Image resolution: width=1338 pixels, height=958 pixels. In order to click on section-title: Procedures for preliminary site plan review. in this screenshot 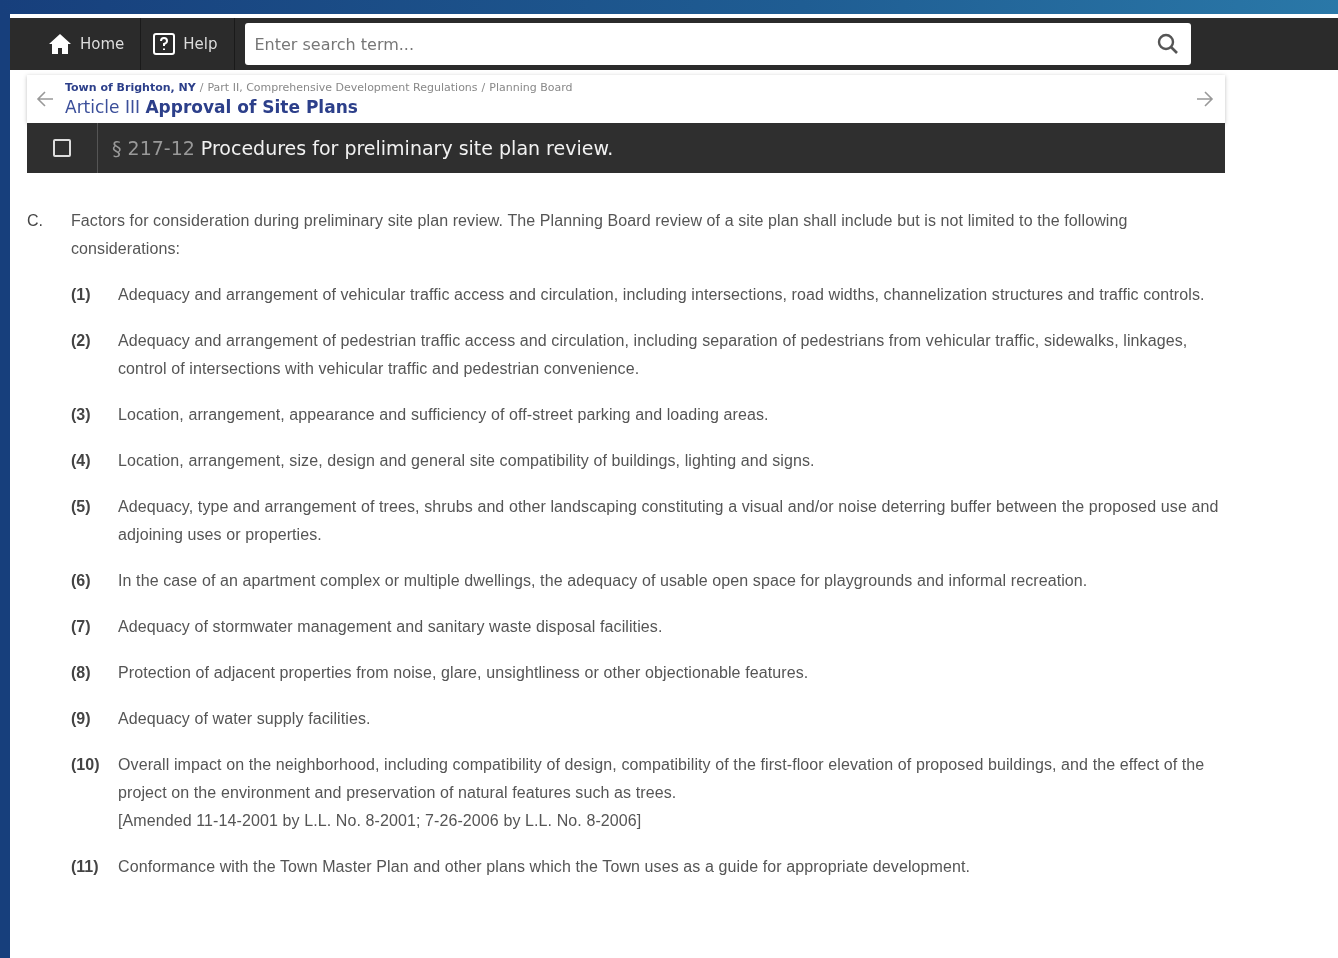, I will do `click(407, 148)`.